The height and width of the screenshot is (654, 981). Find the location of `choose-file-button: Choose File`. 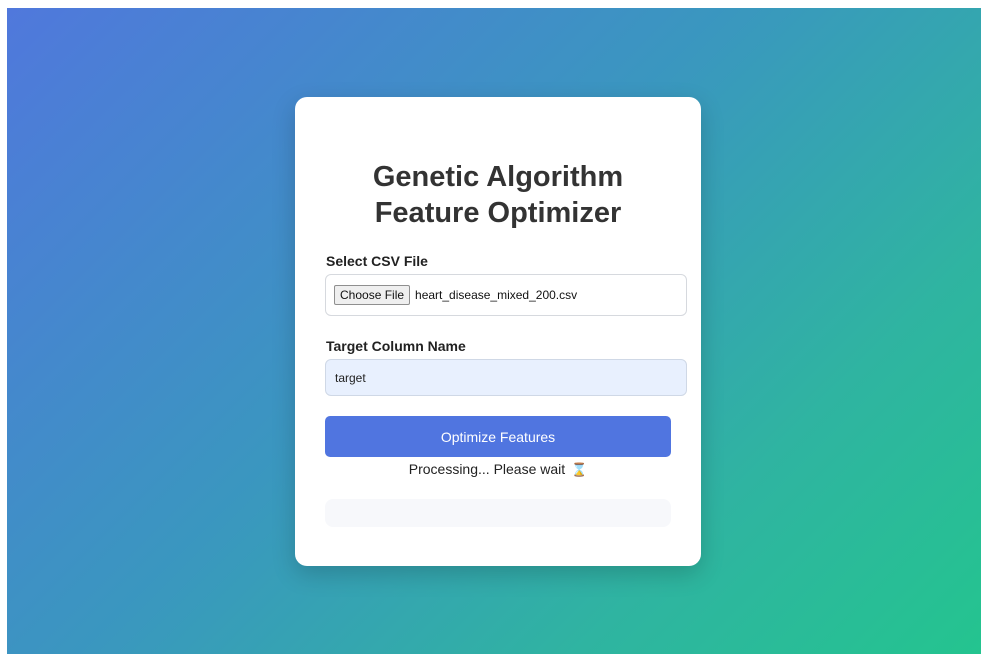

choose-file-button: Choose File is located at coordinates (372, 295).